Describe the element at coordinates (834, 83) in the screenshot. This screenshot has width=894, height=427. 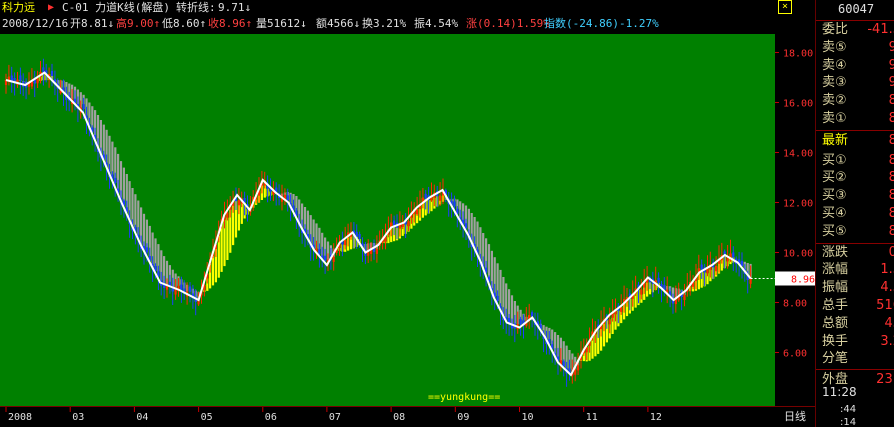
I see `quote-label: 卖③` at that location.